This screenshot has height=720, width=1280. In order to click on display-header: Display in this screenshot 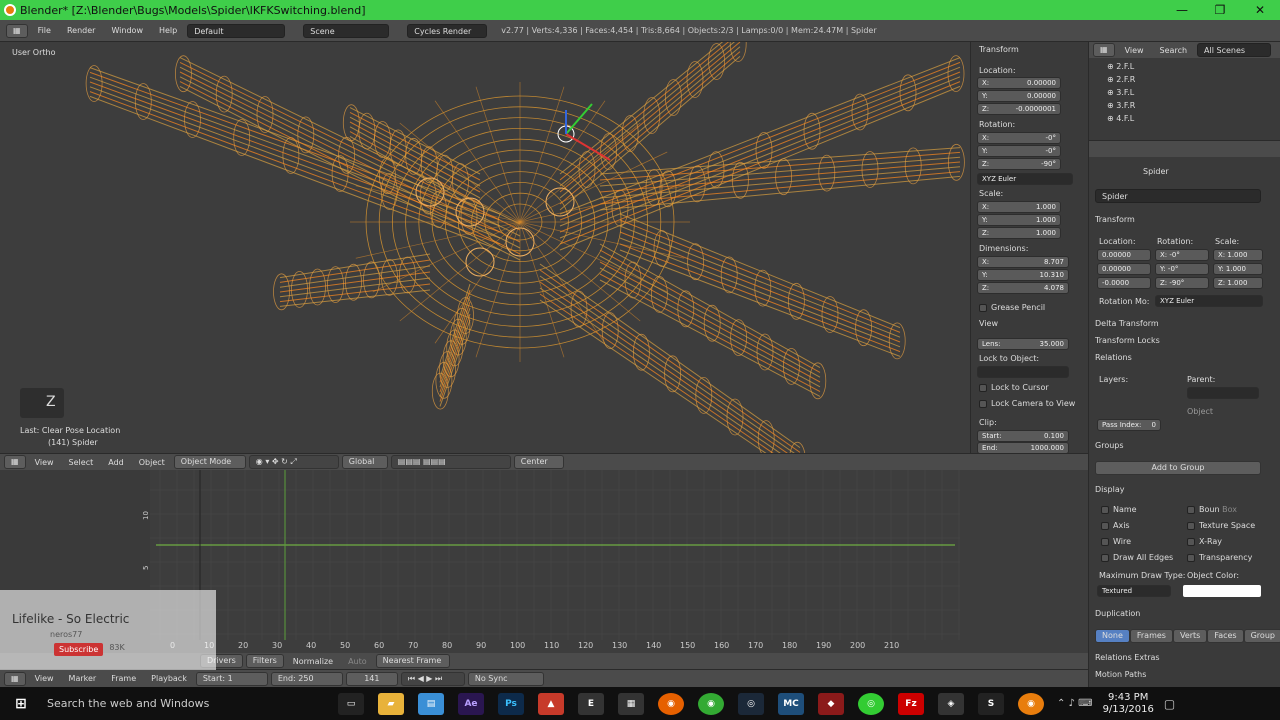, I will do `click(1110, 489)`.